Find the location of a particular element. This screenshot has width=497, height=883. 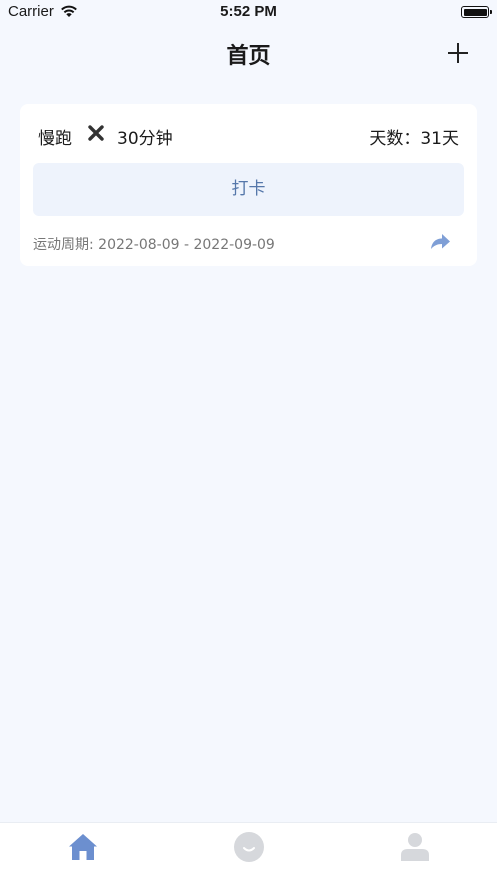

add-button is located at coordinates (458, 53).